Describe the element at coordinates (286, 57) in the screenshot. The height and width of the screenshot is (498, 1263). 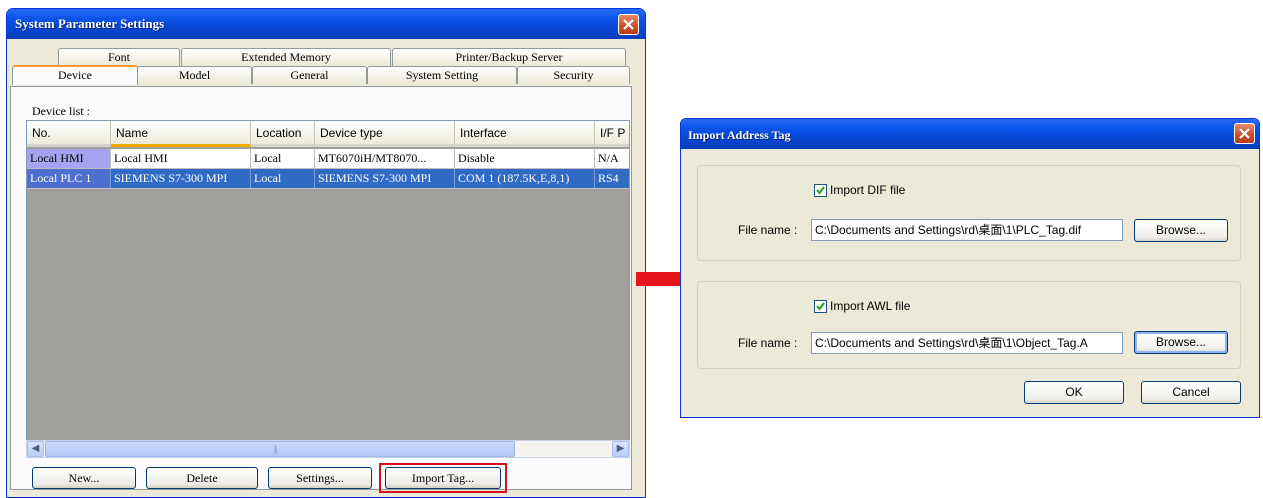
I see `tab-extended-memory: Extended Memory` at that location.